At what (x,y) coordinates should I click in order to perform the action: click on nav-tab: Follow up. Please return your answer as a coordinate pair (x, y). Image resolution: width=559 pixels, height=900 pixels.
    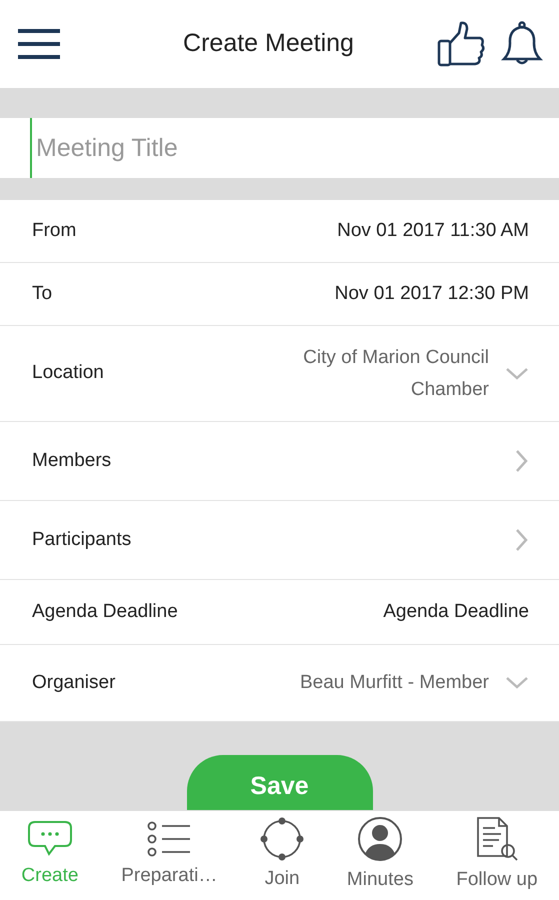
    Looking at the image, I should click on (497, 855).